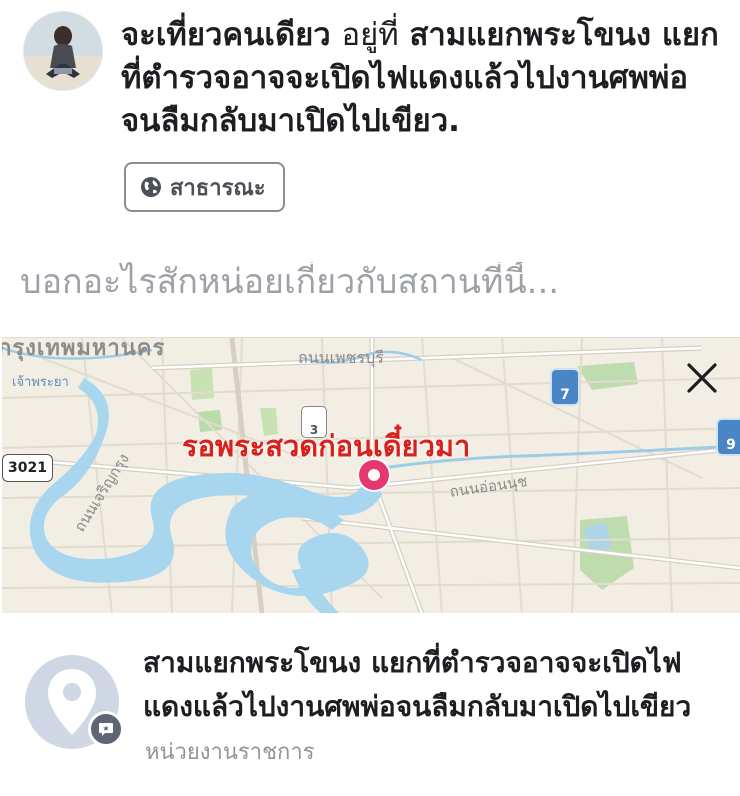 This screenshot has height=796, width=740. What do you see at coordinates (565, 395) in the screenshot?
I see `route-badge-7-text: 7` at bounding box center [565, 395].